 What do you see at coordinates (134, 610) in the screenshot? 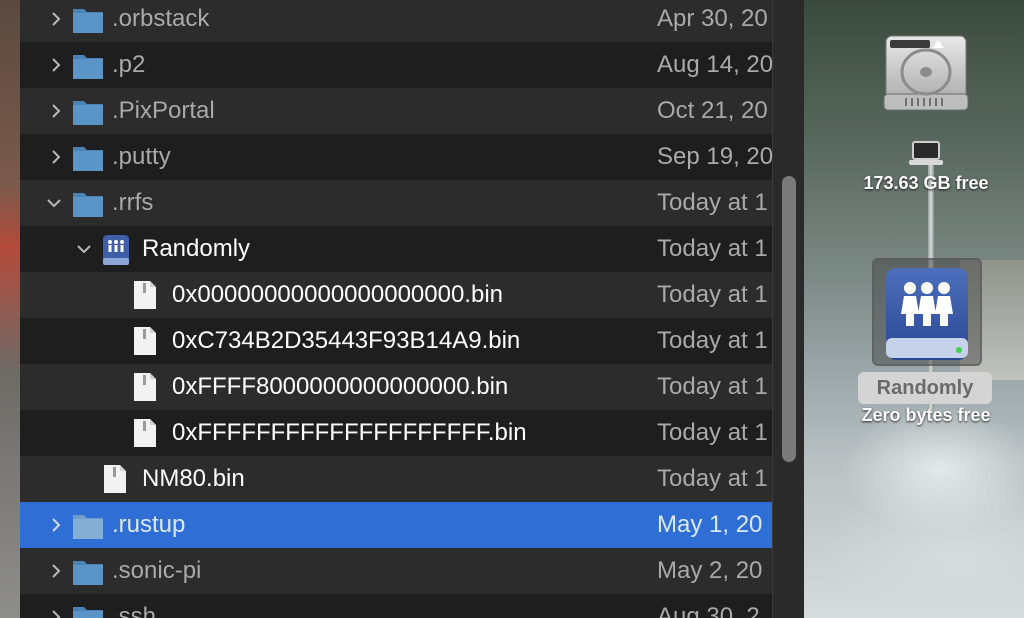
I see `file-name: .ssh` at bounding box center [134, 610].